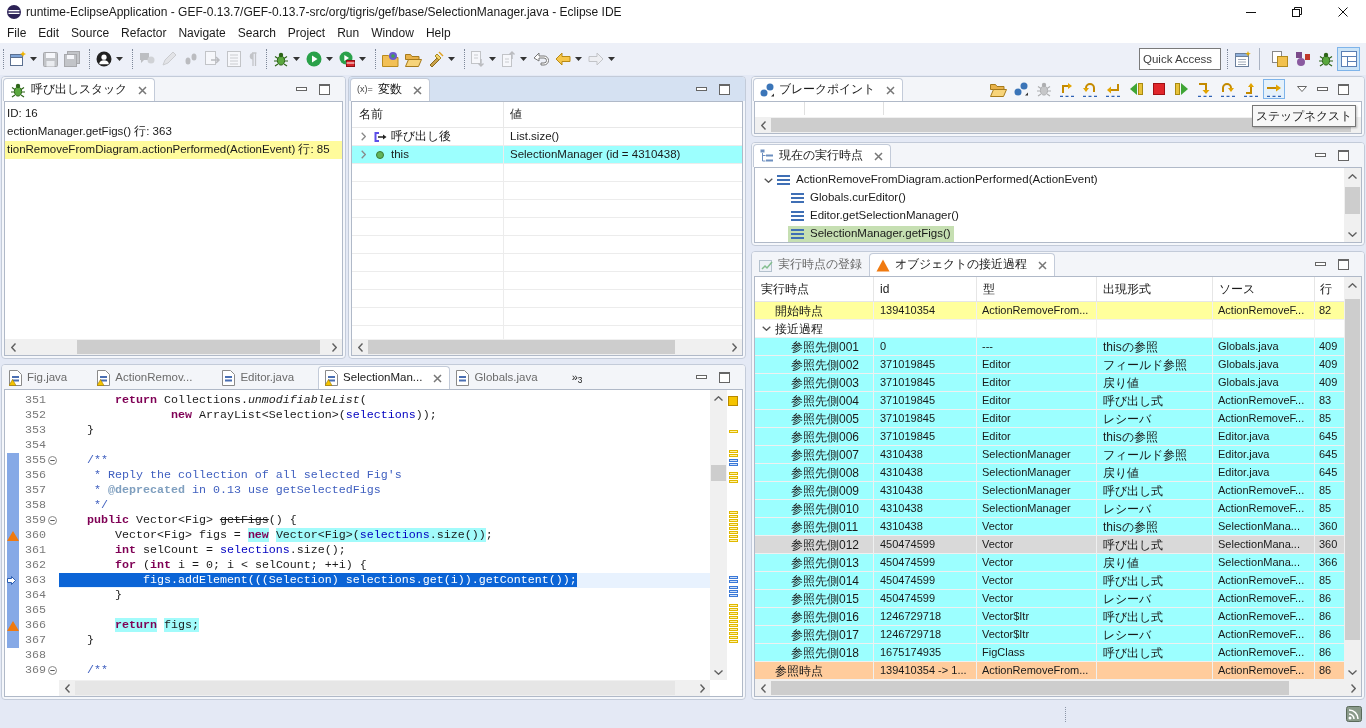 This screenshot has width=1366, height=728. What do you see at coordinates (281, 59) in the screenshot?
I see `bug-icon` at bounding box center [281, 59].